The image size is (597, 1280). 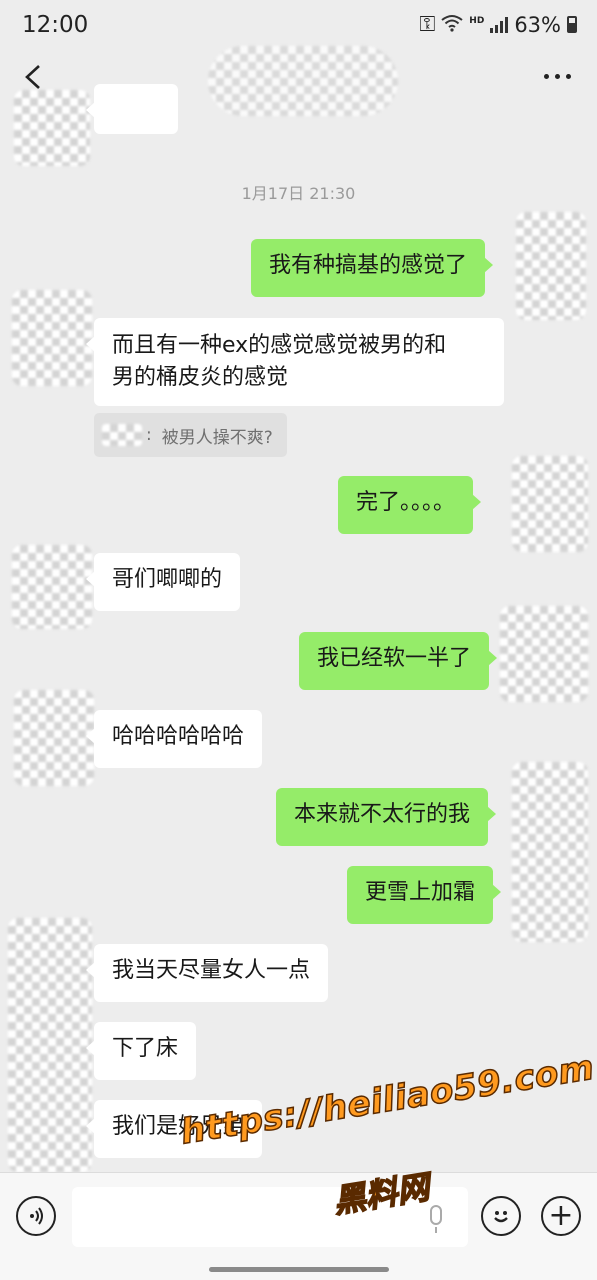 What do you see at coordinates (557, 76) in the screenshot?
I see `more-dots-icon` at bounding box center [557, 76].